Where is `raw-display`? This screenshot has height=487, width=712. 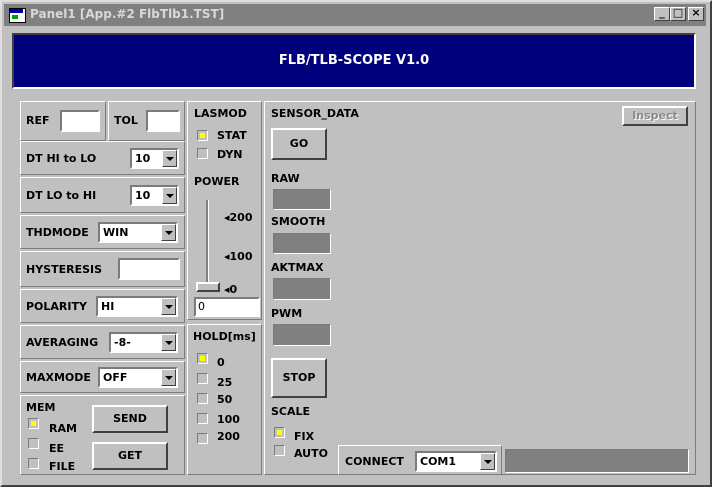 raw-display is located at coordinates (302, 199).